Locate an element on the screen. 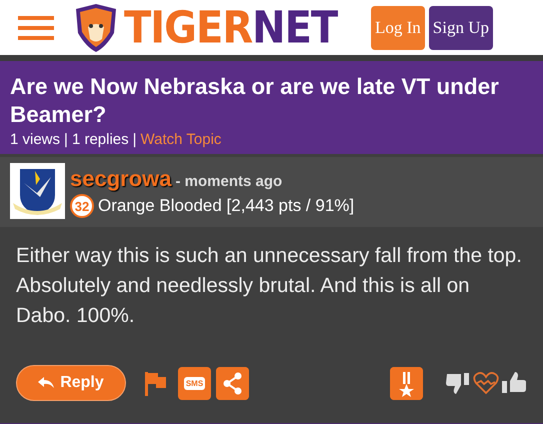 The image size is (543, 424). flag-icon is located at coordinates (156, 383).